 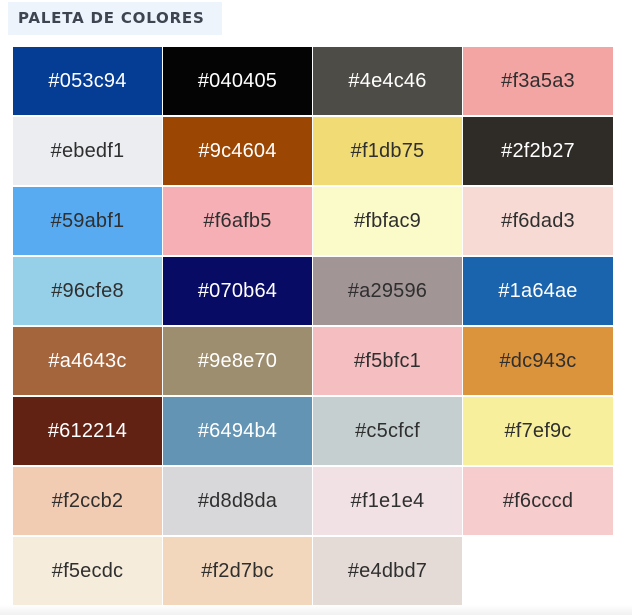 I want to click on color-hex-label: #e4dbd7, so click(x=387, y=570).